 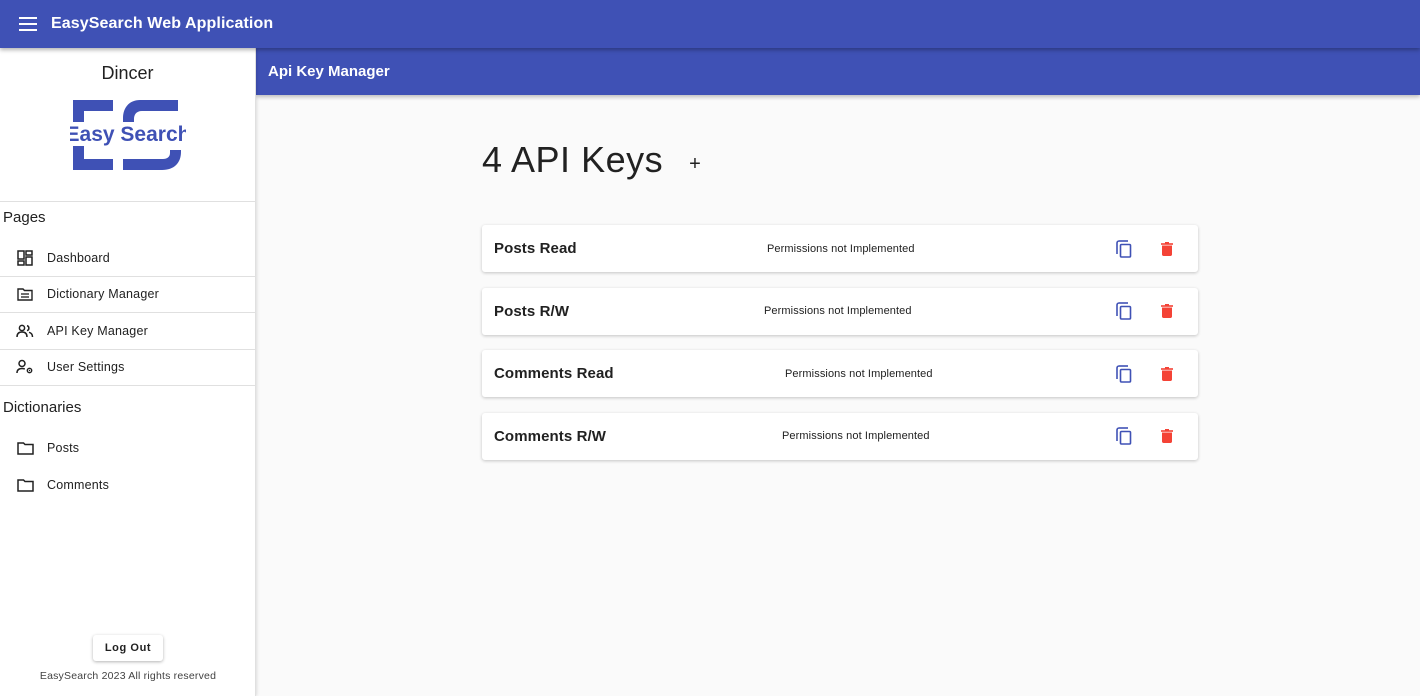 I want to click on add-key-button: +, so click(x=695, y=164).